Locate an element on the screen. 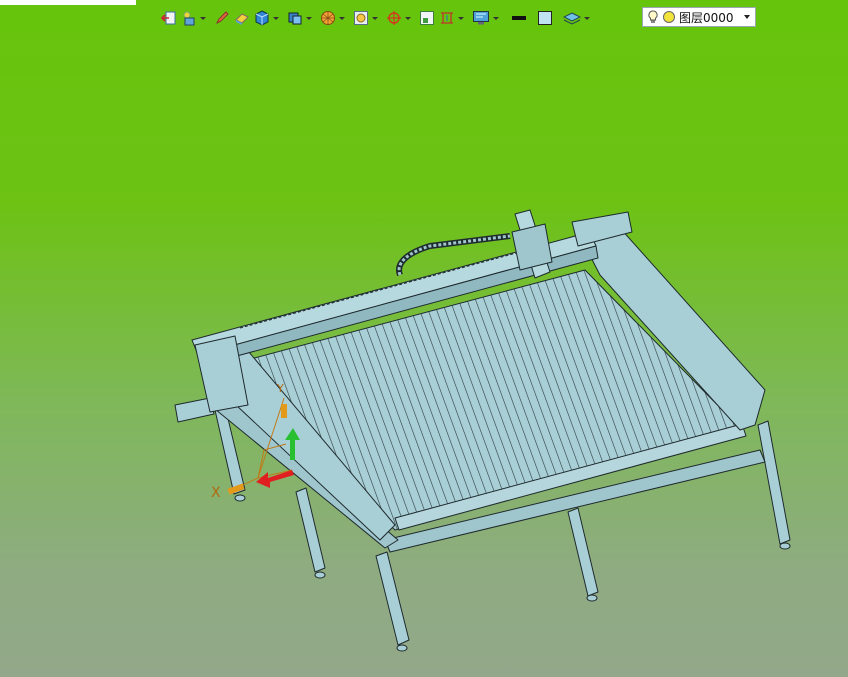 Image resolution: width=848 pixels, height=677 pixels. leg-mid-front is located at coordinates (583, 552).